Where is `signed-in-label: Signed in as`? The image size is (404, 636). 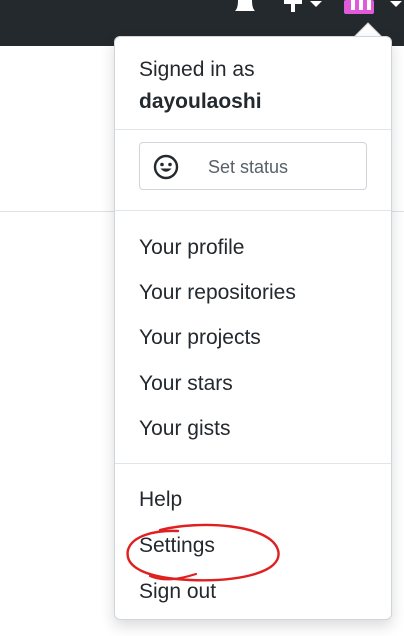 signed-in-label: Signed in as is located at coordinates (197, 69).